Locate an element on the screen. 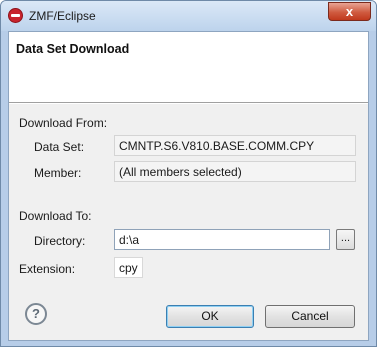 The width and height of the screenshot is (377, 347). window-title: ZMF/Eclipse is located at coordinates (62, 16).